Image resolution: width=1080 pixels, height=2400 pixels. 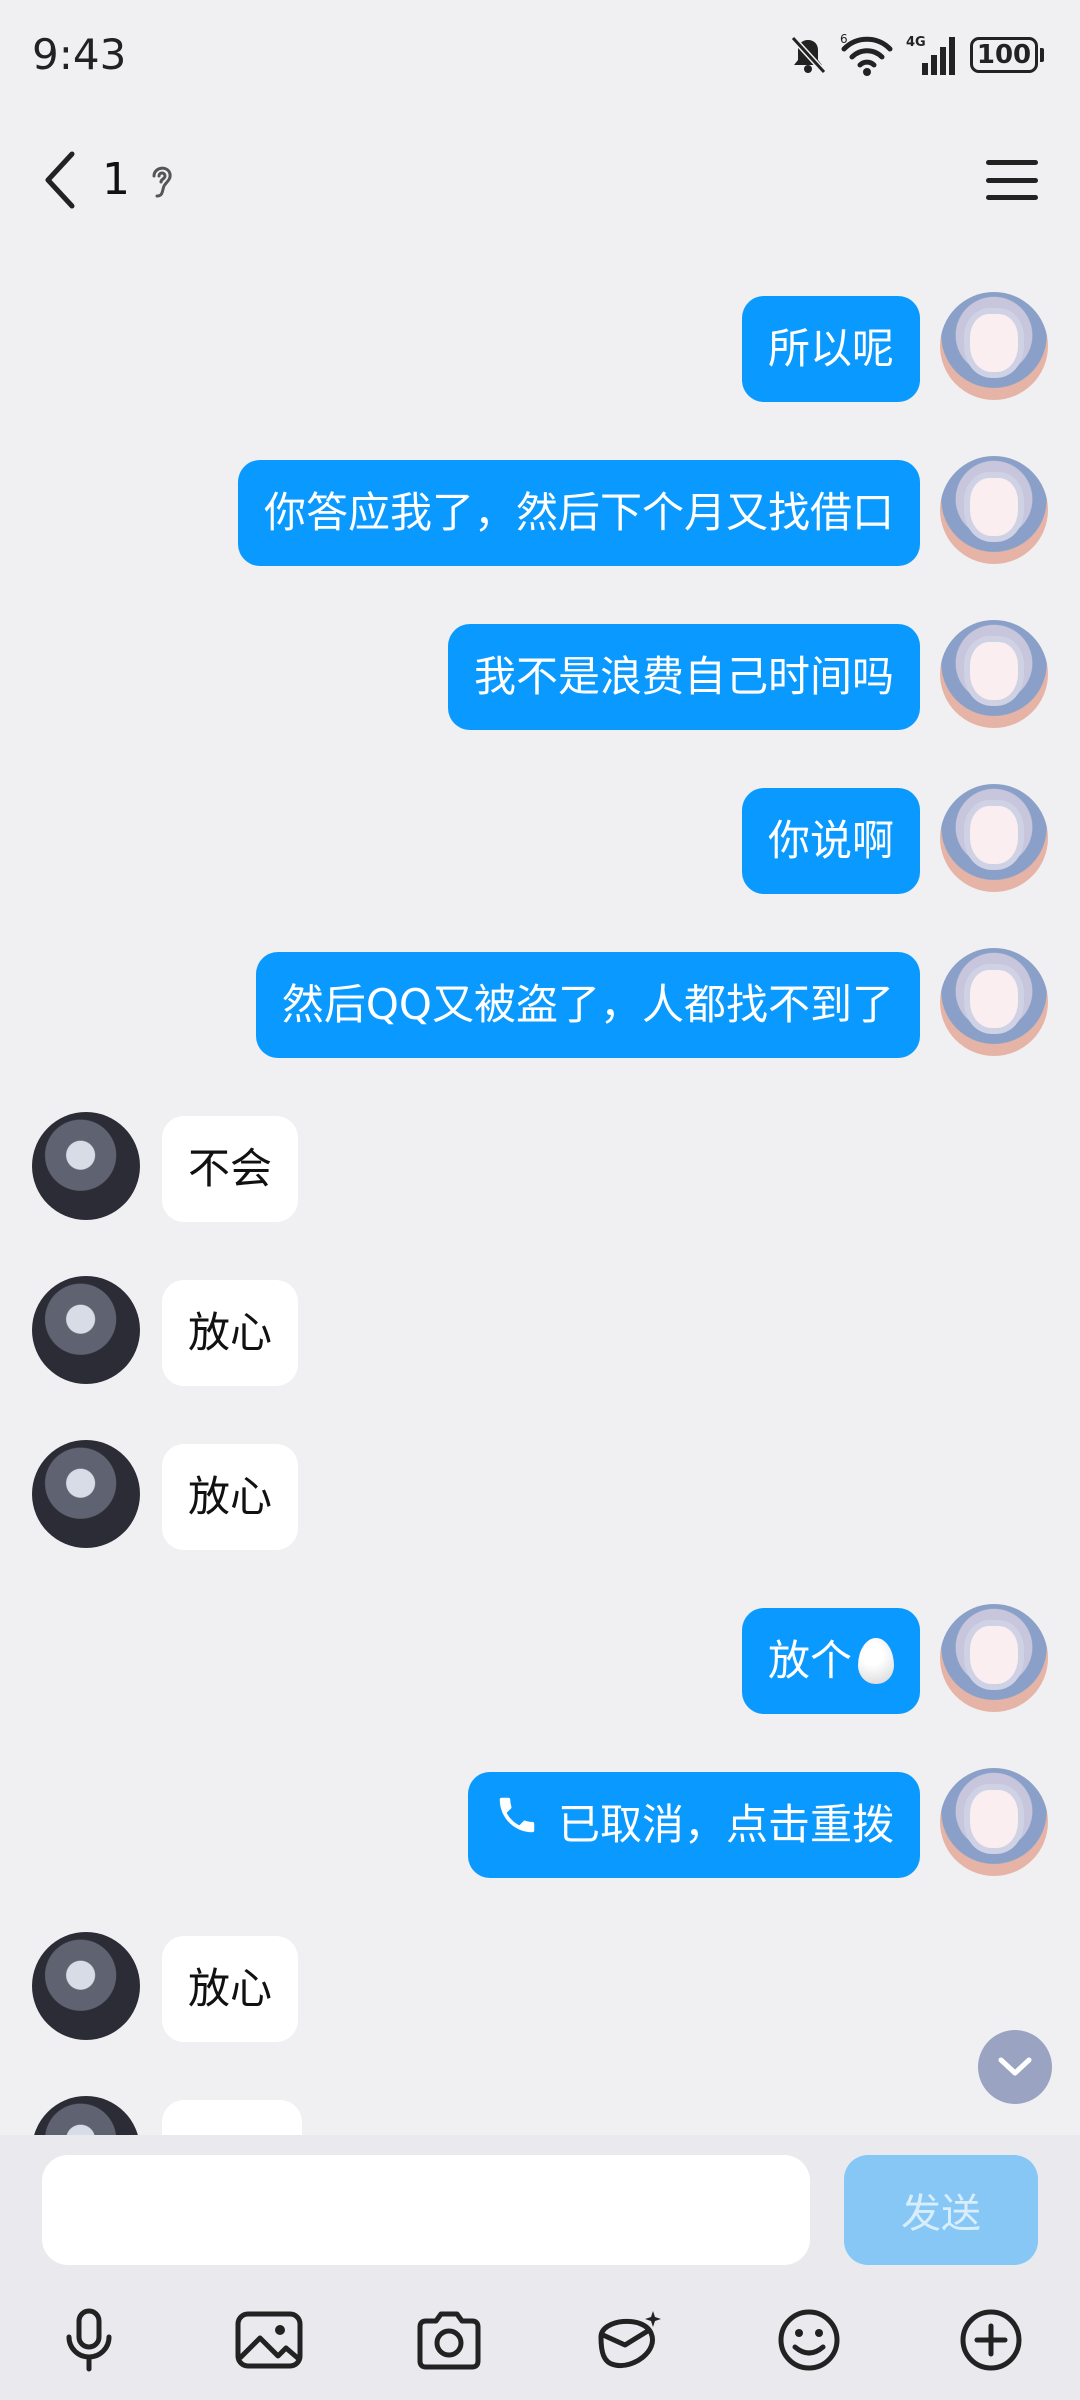 I want to click on message-bubble: 不会, so click(x=230, y=1169).